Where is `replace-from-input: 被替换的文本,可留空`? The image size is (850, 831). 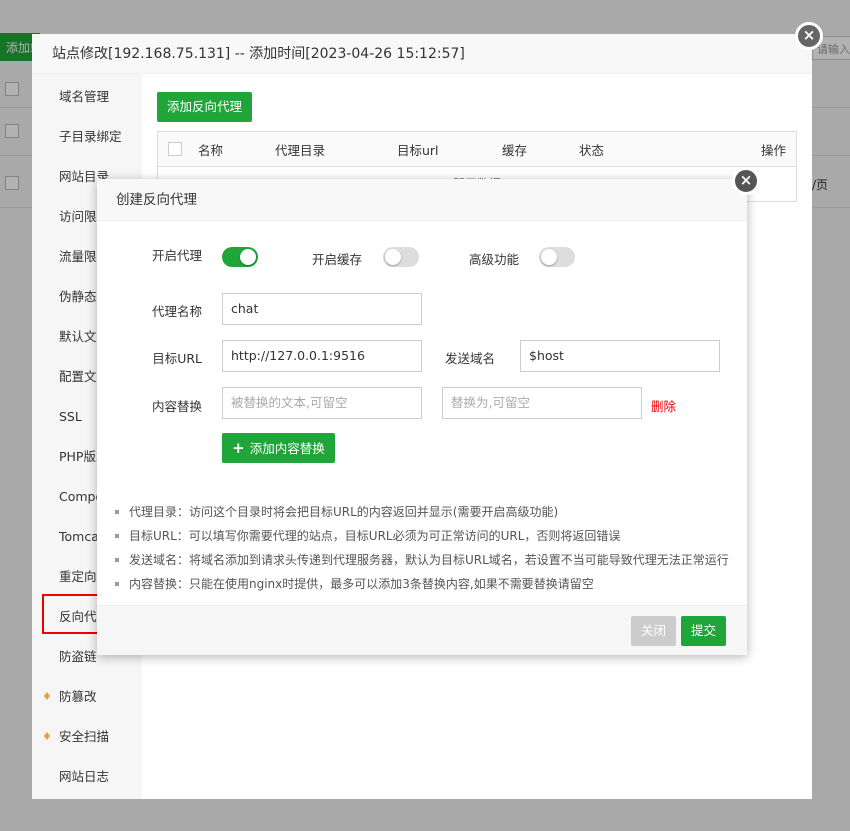 replace-from-input: 被替换的文本,可留空 is located at coordinates (322, 403).